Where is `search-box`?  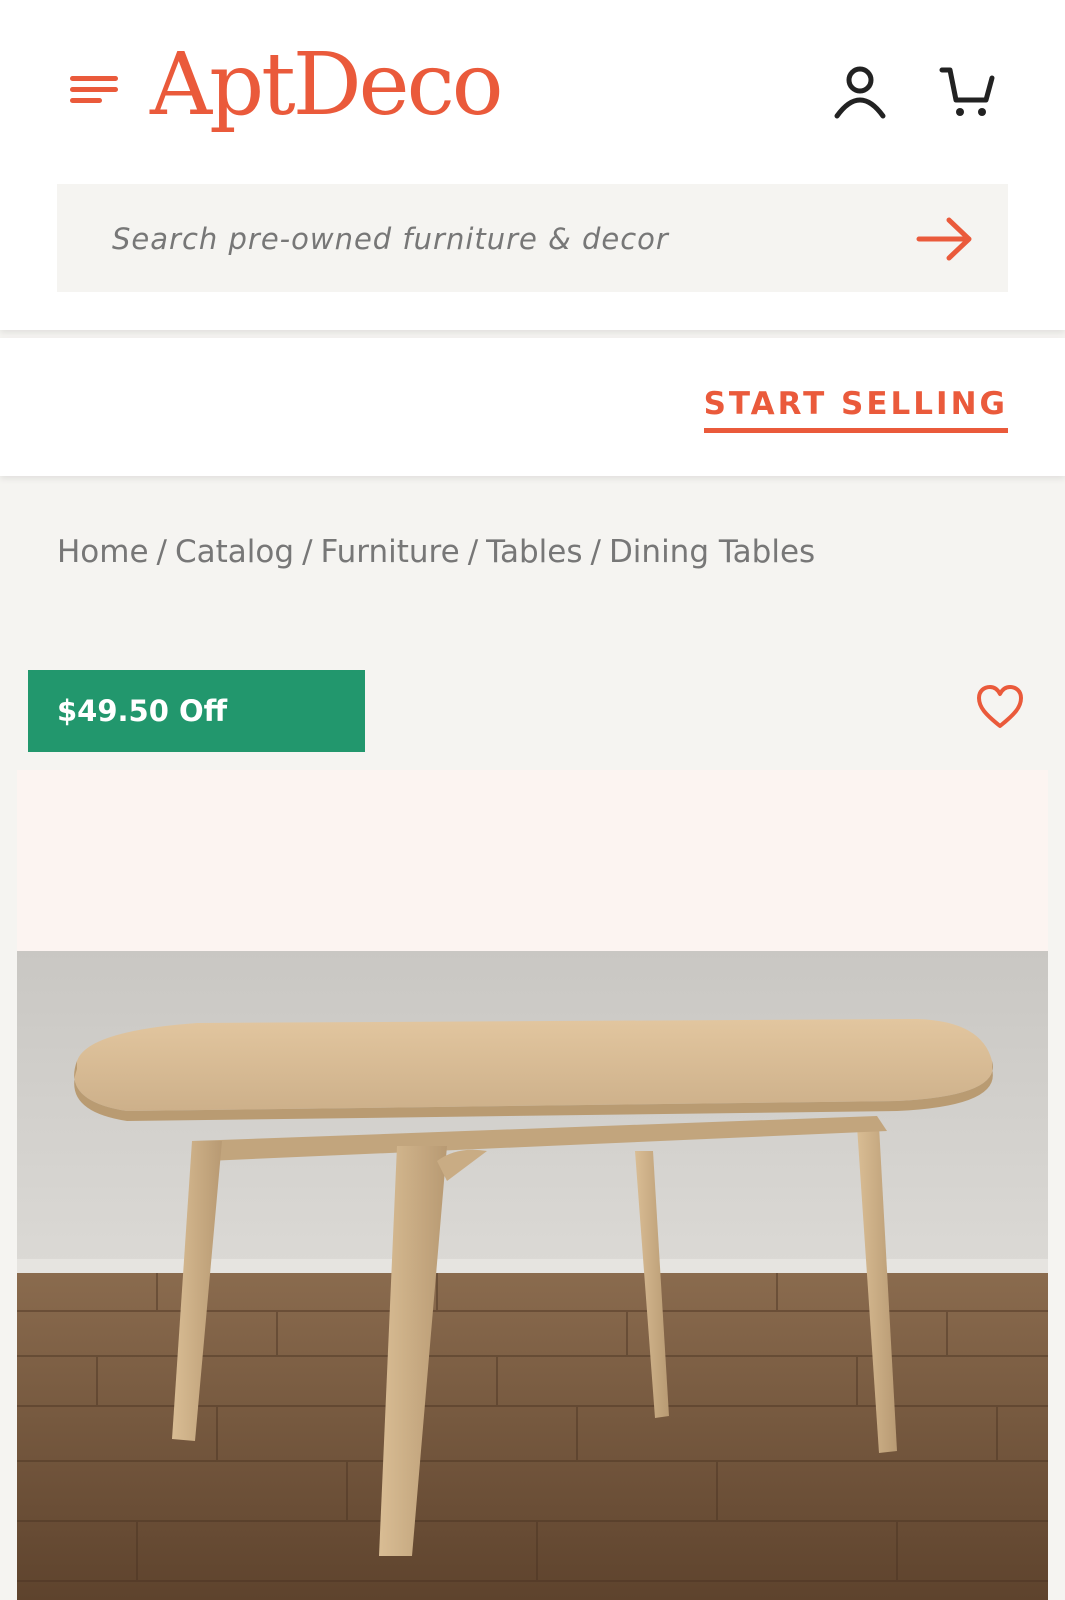
search-box is located at coordinates (532, 238).